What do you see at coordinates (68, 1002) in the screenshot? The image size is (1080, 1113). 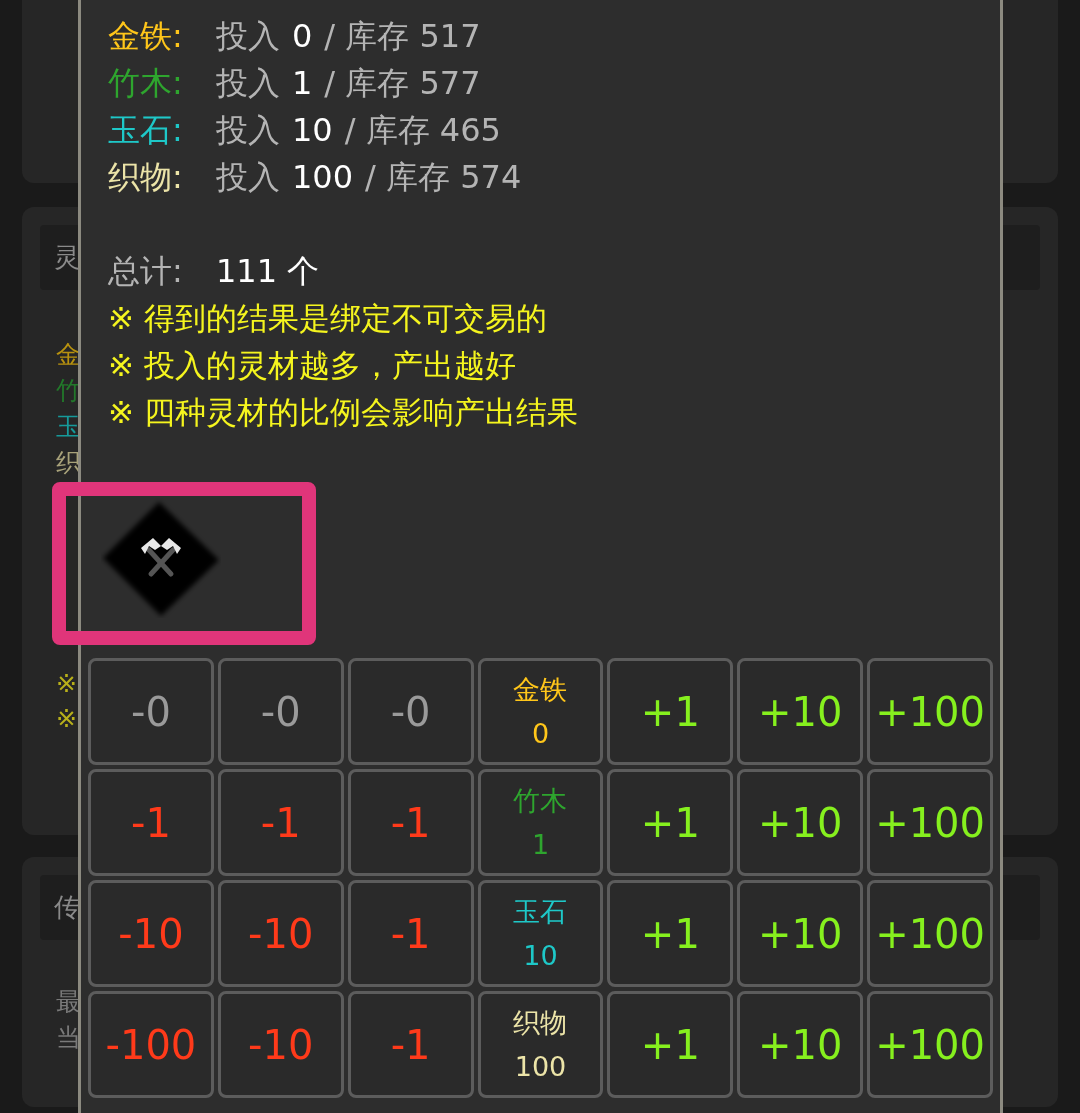 I see `background-text: 最` at bounding box center [68, 1002].